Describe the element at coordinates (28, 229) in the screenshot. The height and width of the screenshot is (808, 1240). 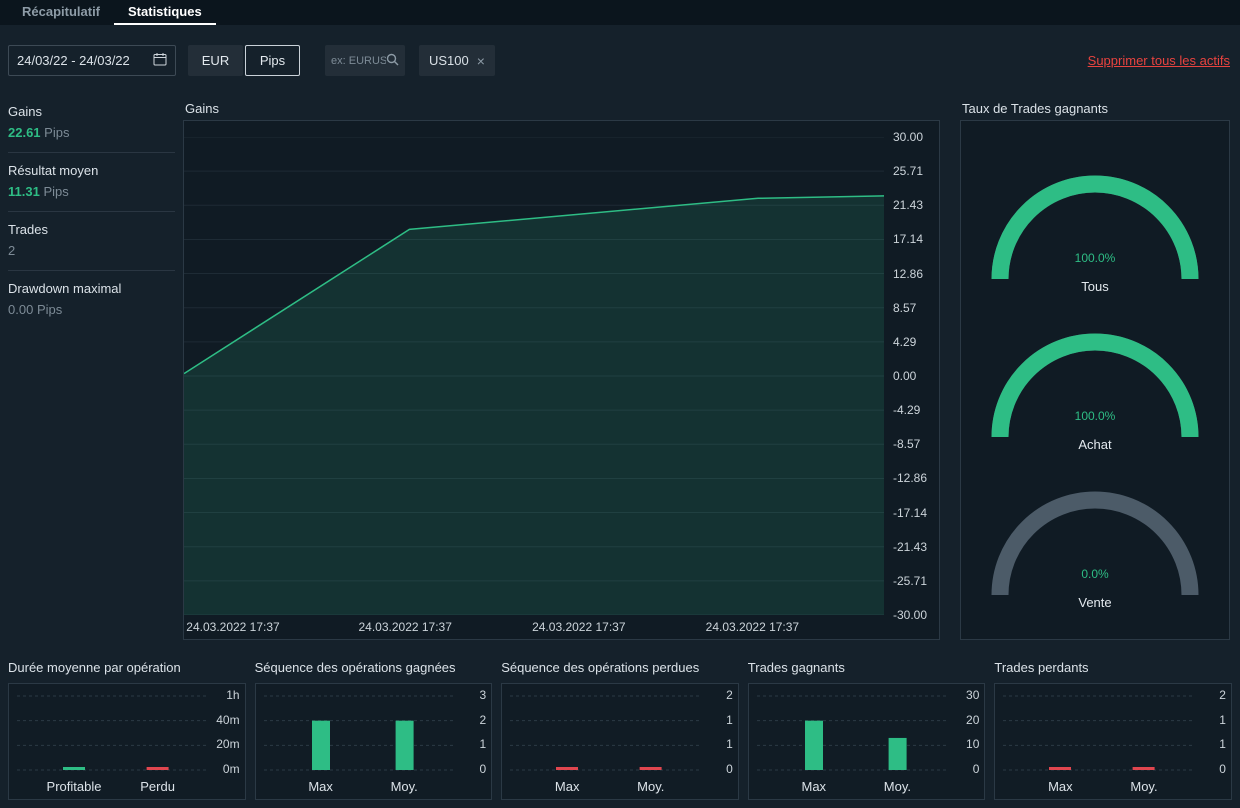
I see `stat-label: Trades` at that location.